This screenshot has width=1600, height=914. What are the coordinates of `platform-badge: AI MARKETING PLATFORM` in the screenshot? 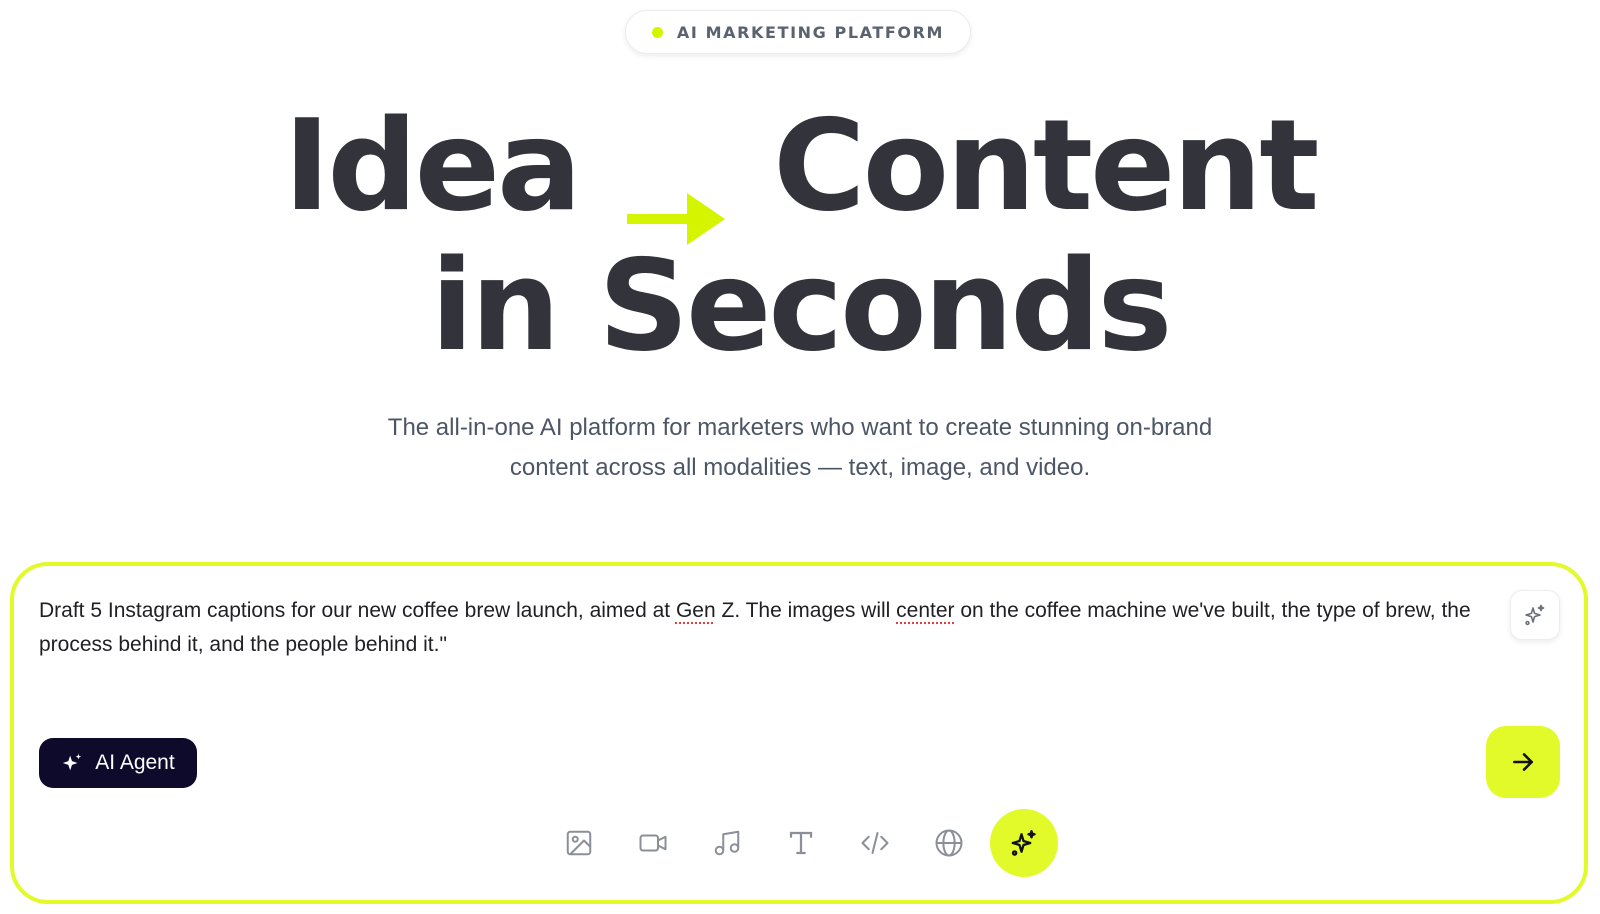 It's located at (798, 32).